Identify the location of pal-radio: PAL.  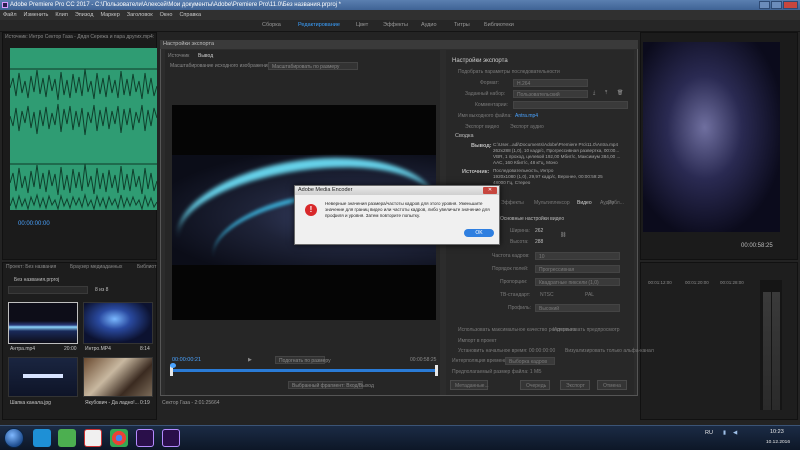
(589, 295).